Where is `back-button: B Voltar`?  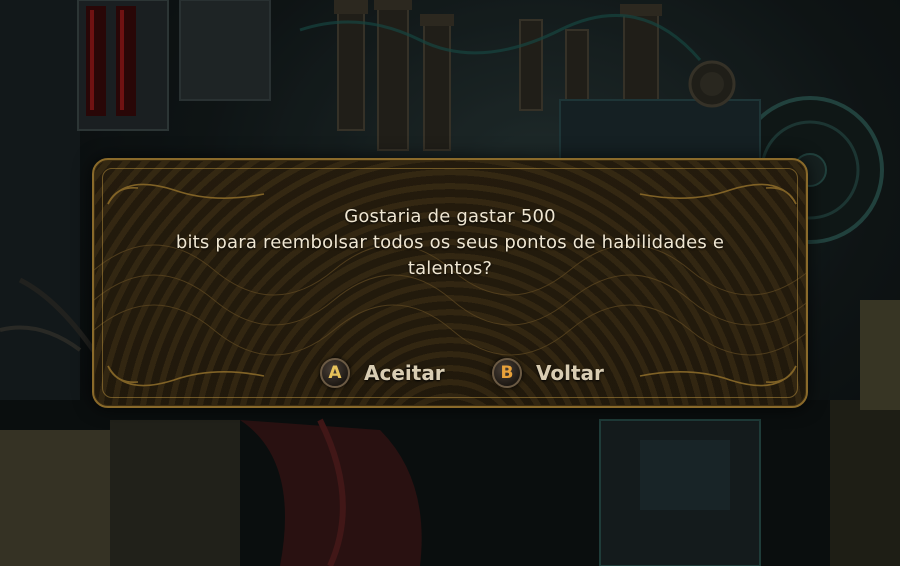
back-button: B Voltar is located at coordinates (548, 373).